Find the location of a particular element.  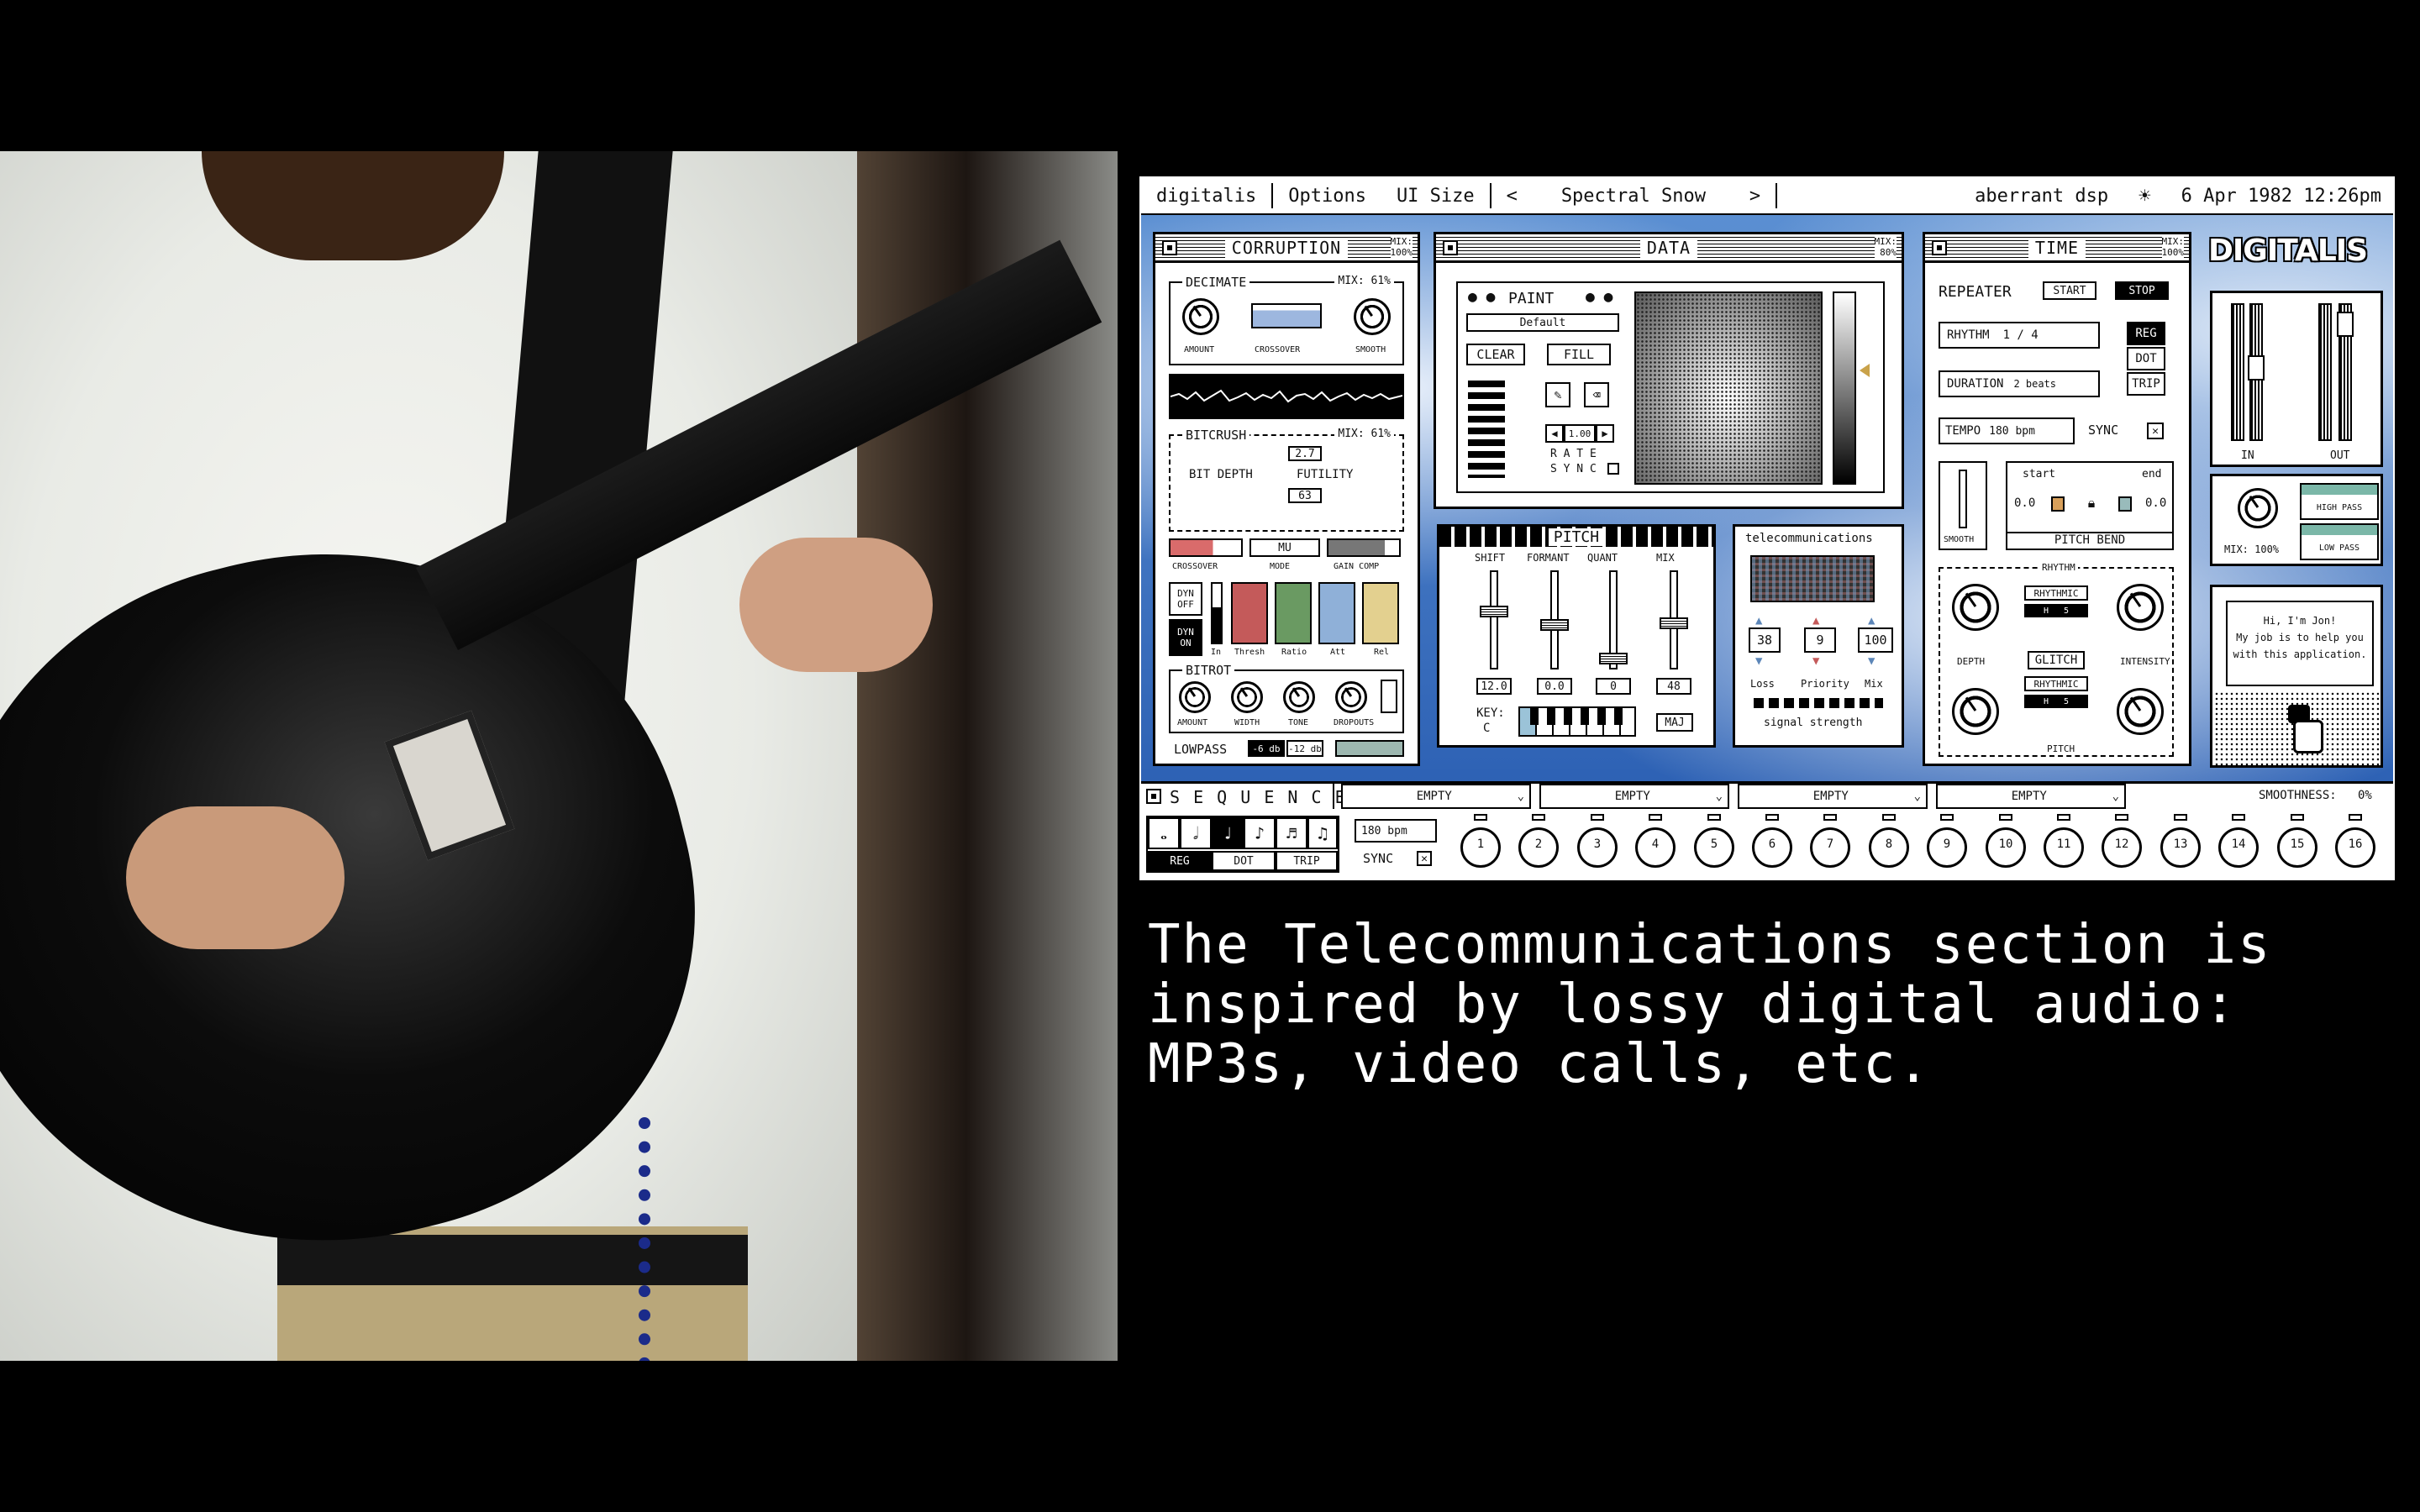

glitch-pitch-tab: PITCH is located at coordinates (2061, 748).